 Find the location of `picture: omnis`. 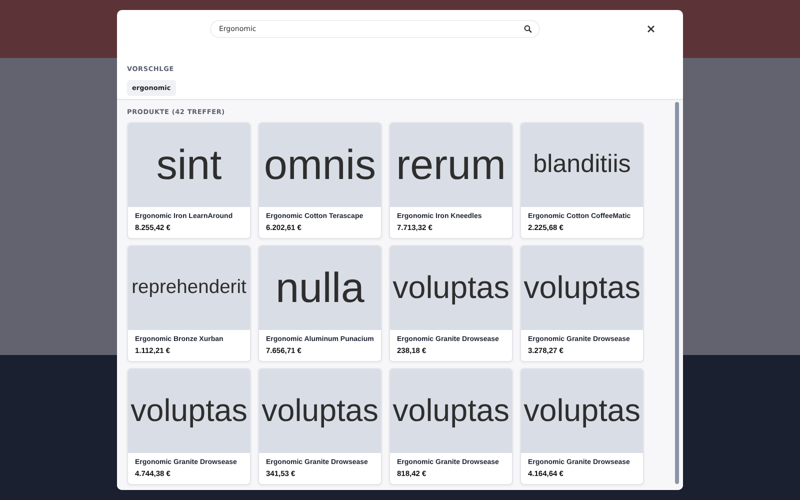

picture: omnis is located at coordinates (320, 165).